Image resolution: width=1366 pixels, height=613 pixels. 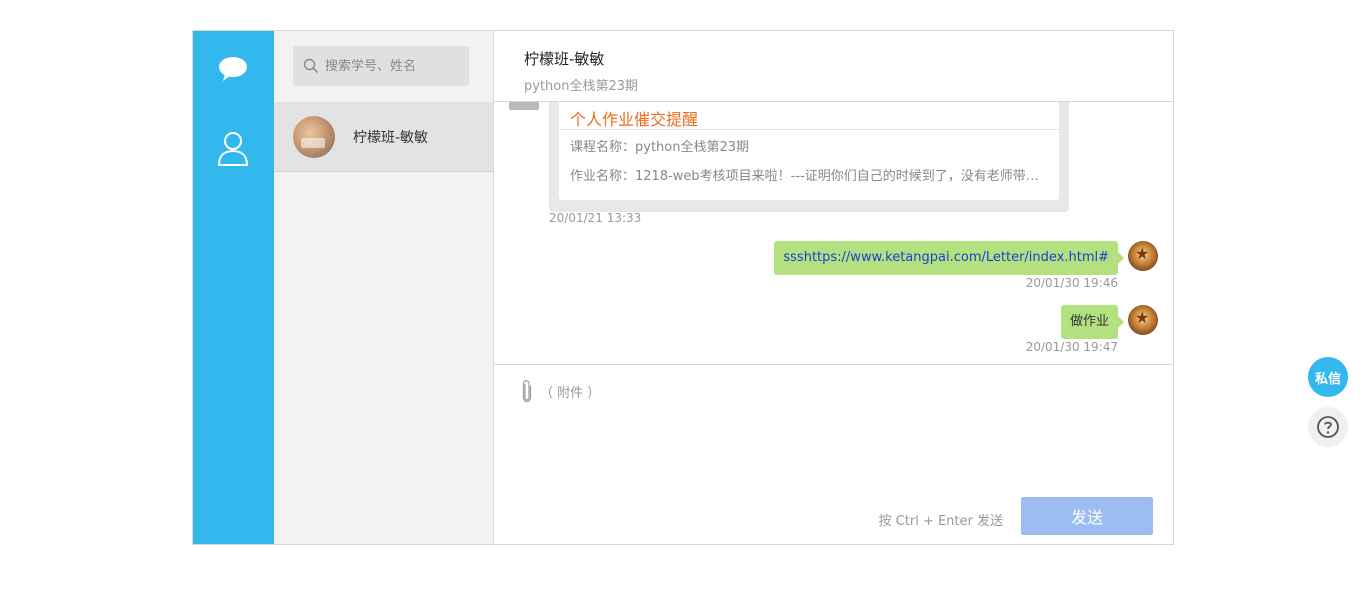 I want to click on contact-item: 柠檬班-敏敏, so click(x=383, y=137).